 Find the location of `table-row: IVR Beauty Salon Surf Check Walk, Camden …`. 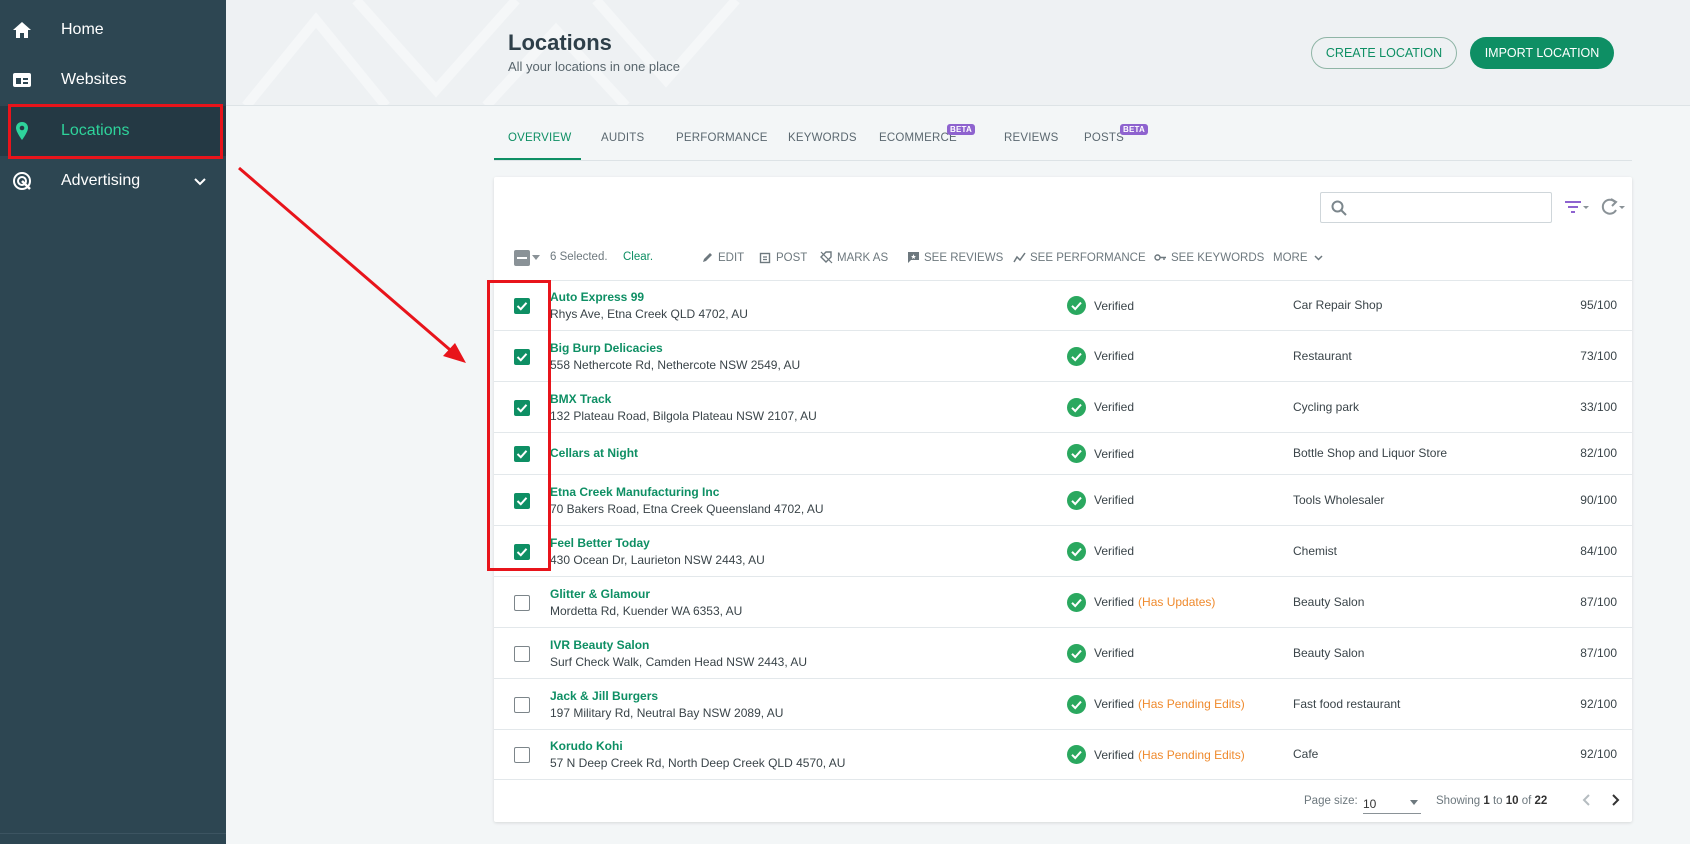

table-row: IVR Beauty Salon Surf Check Walk, Camden … is located at coordinates (1063, 653).